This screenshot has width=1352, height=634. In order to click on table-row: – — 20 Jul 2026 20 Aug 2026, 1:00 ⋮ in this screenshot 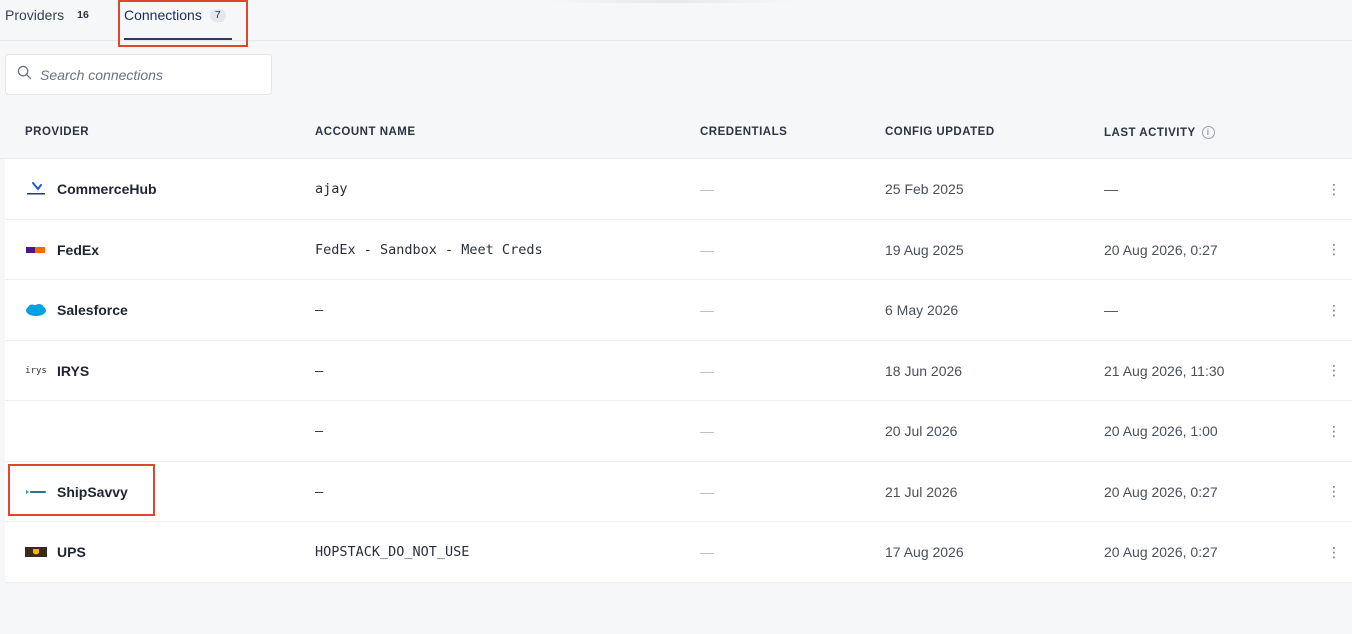, I will do `click(678, 431)`.